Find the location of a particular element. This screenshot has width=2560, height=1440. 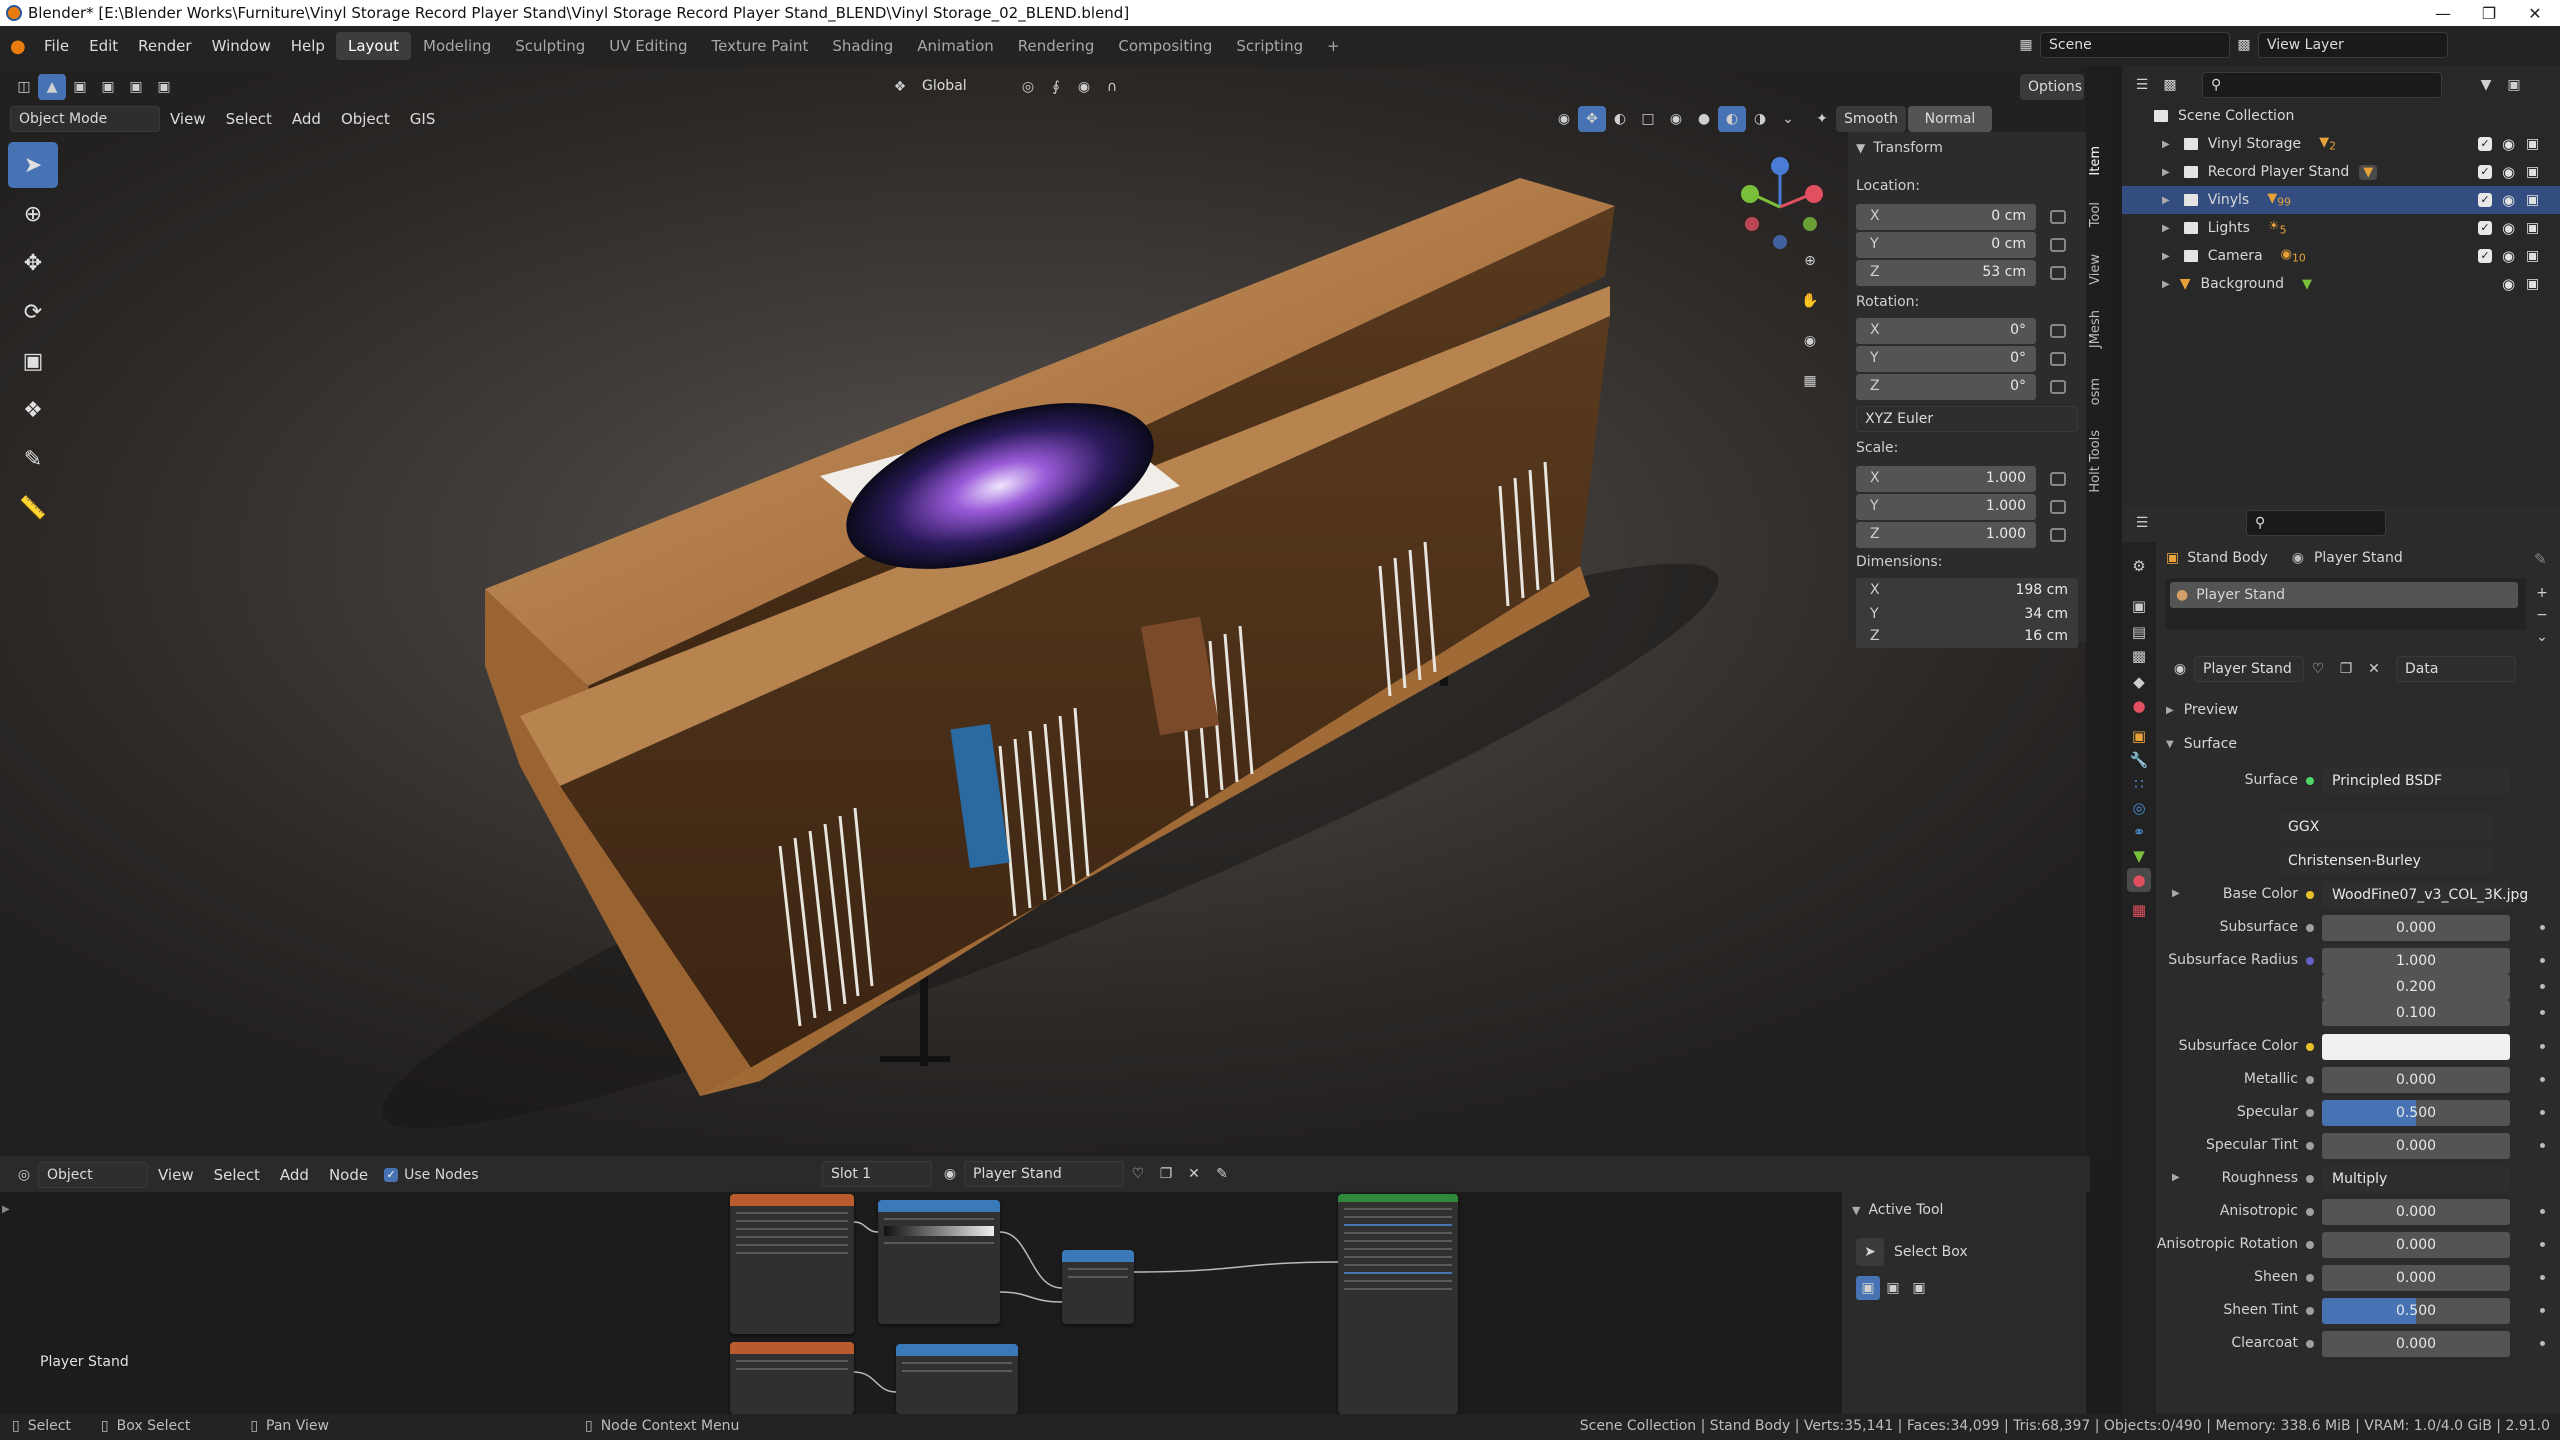

tab-holt-tools: Holt Tools is located at coordinates (2099, 461).